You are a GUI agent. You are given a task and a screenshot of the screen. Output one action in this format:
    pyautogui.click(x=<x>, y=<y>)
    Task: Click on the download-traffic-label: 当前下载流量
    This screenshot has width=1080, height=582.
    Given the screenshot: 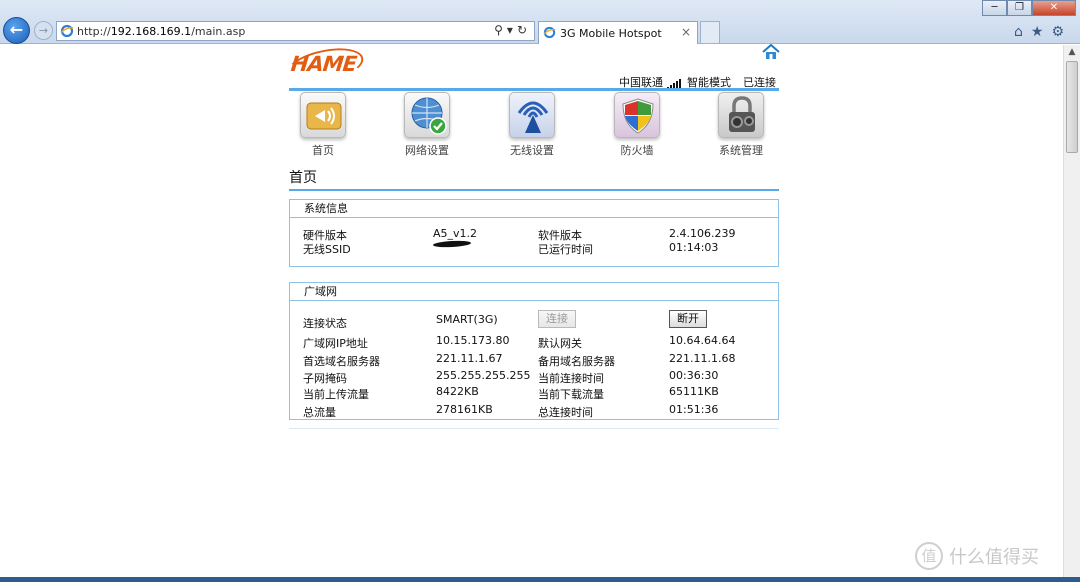 What is the action you would take?
    pyautogui.click(x=571, y=394)
    